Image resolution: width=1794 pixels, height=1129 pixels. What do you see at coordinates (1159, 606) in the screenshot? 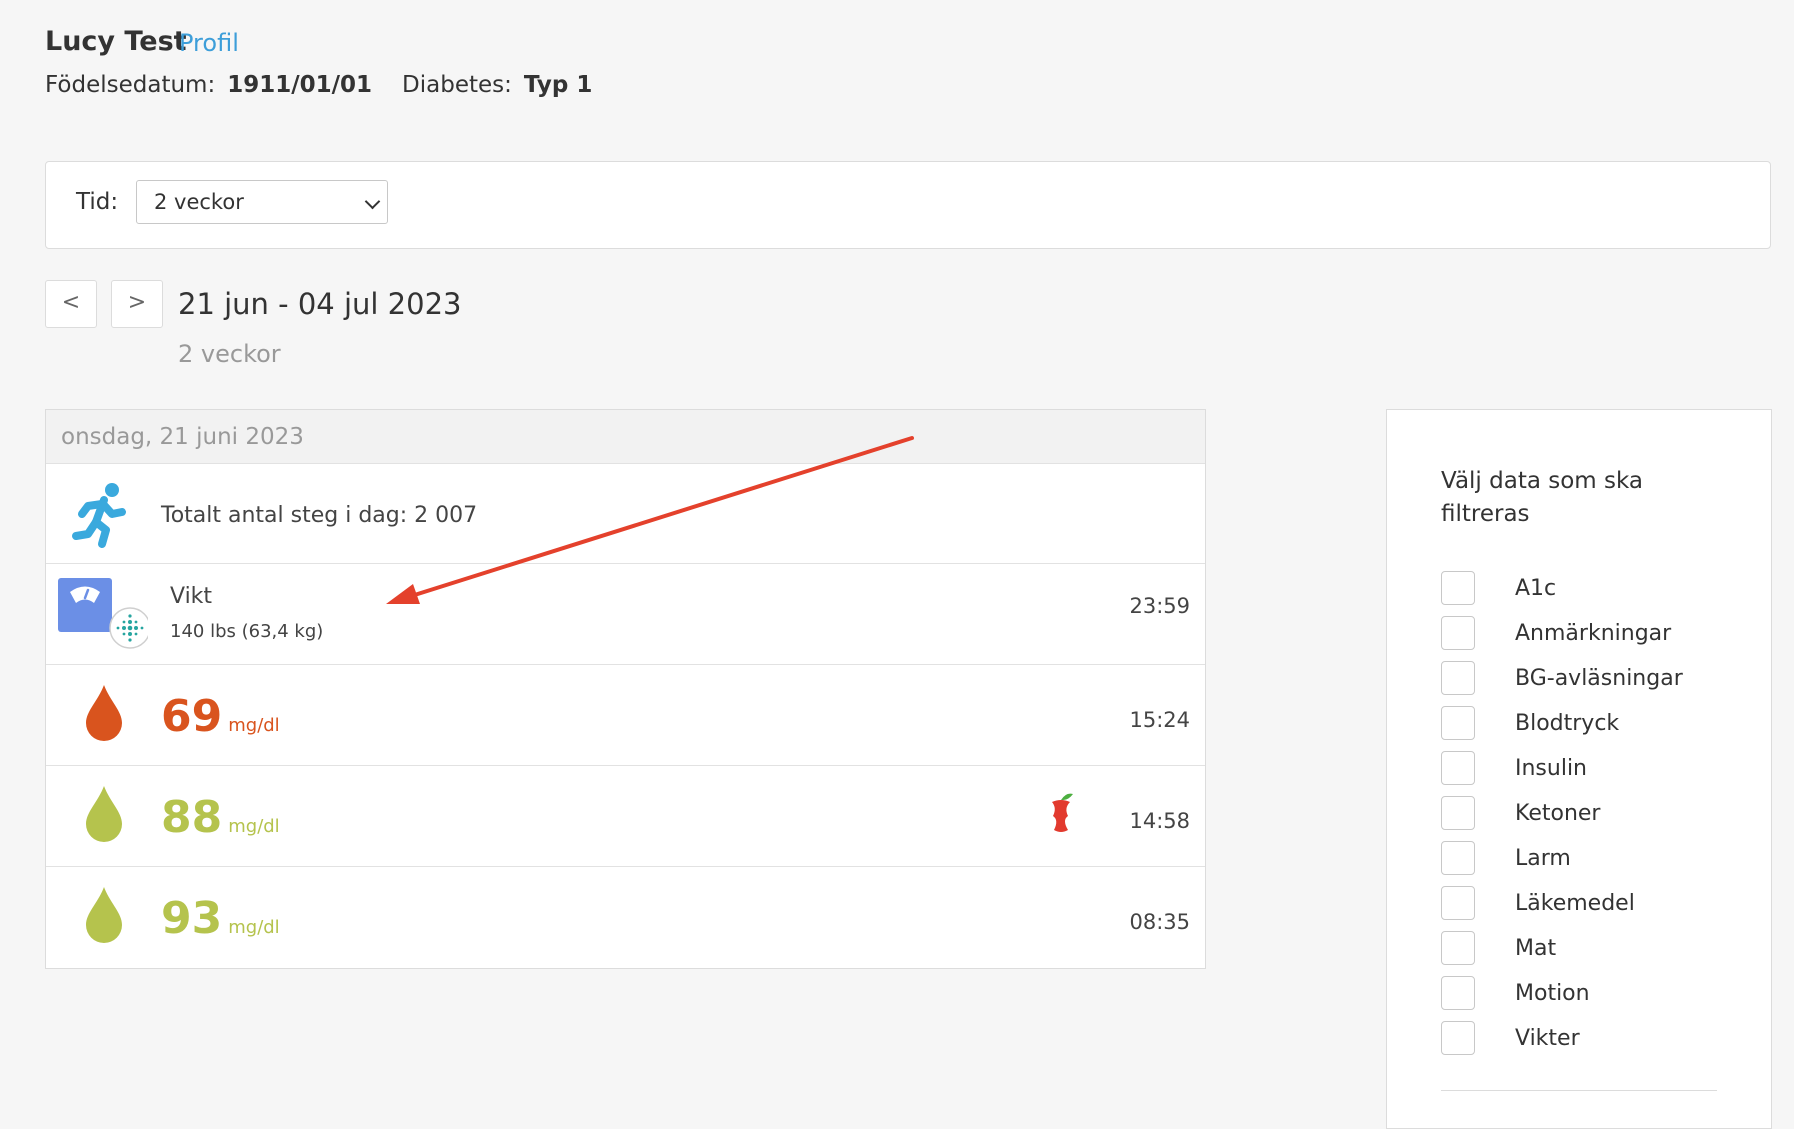
I see `weight-time: 23:59` at bounding box center [1159, 606].